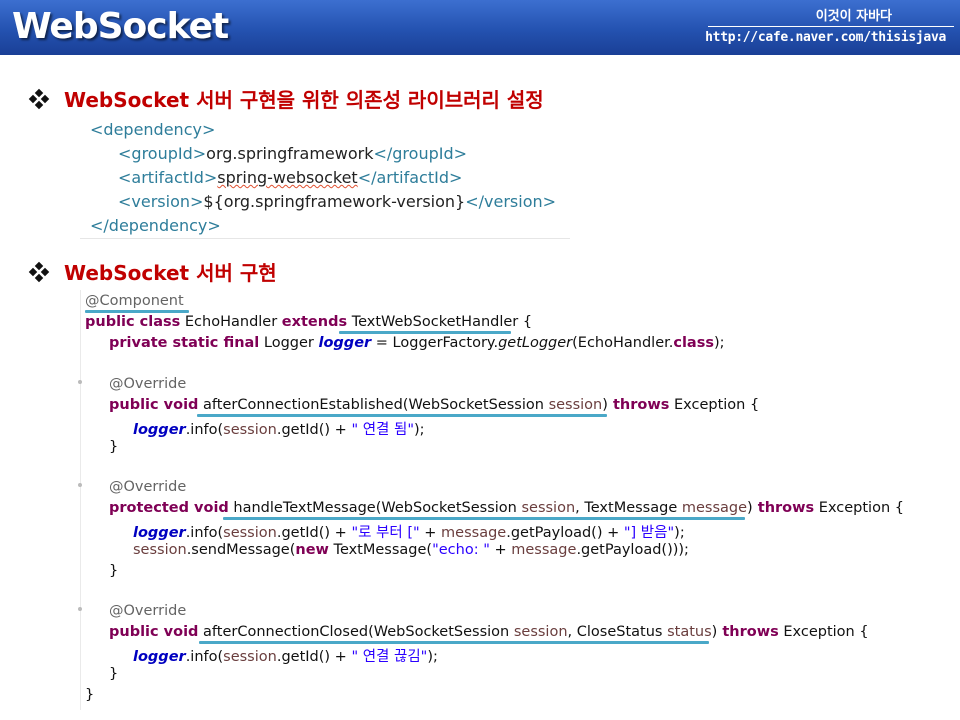 The image size is (960, 720). I want to click on code-line: logger.info(session.getId() + " 연결 됨");, so click(279, 428).